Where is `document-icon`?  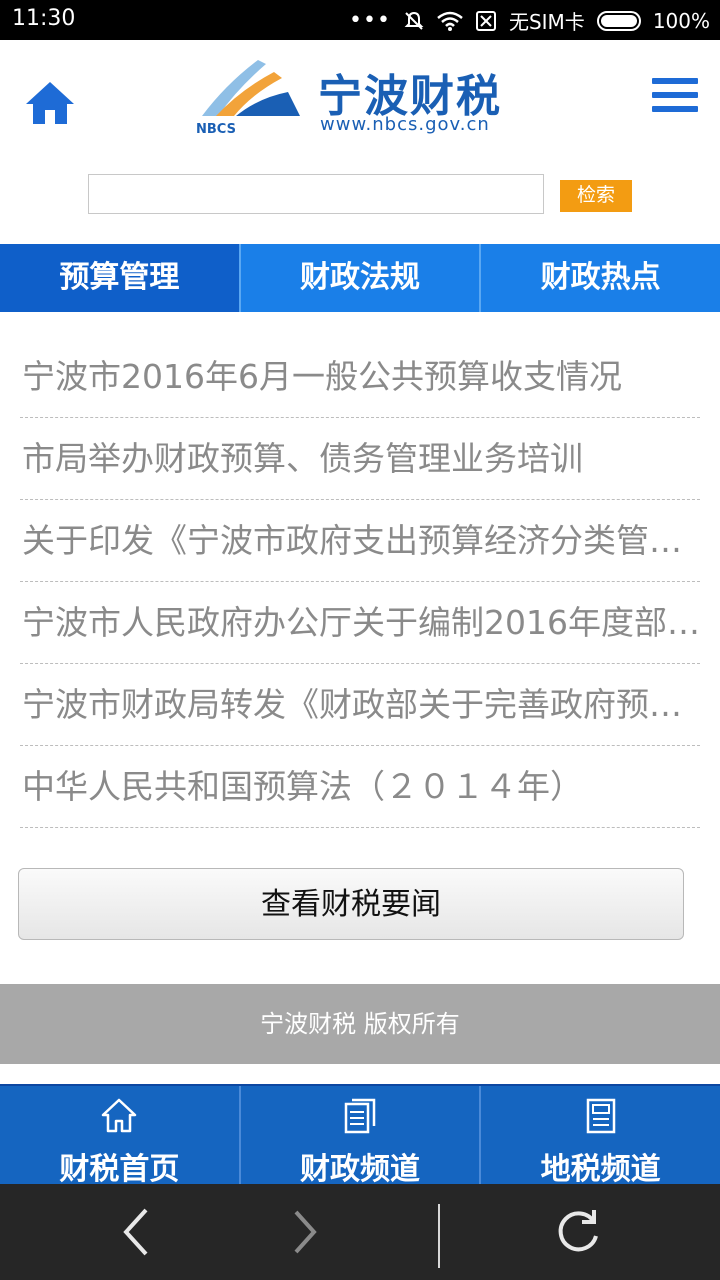 document-icon is located at coordinates (360, 1116).